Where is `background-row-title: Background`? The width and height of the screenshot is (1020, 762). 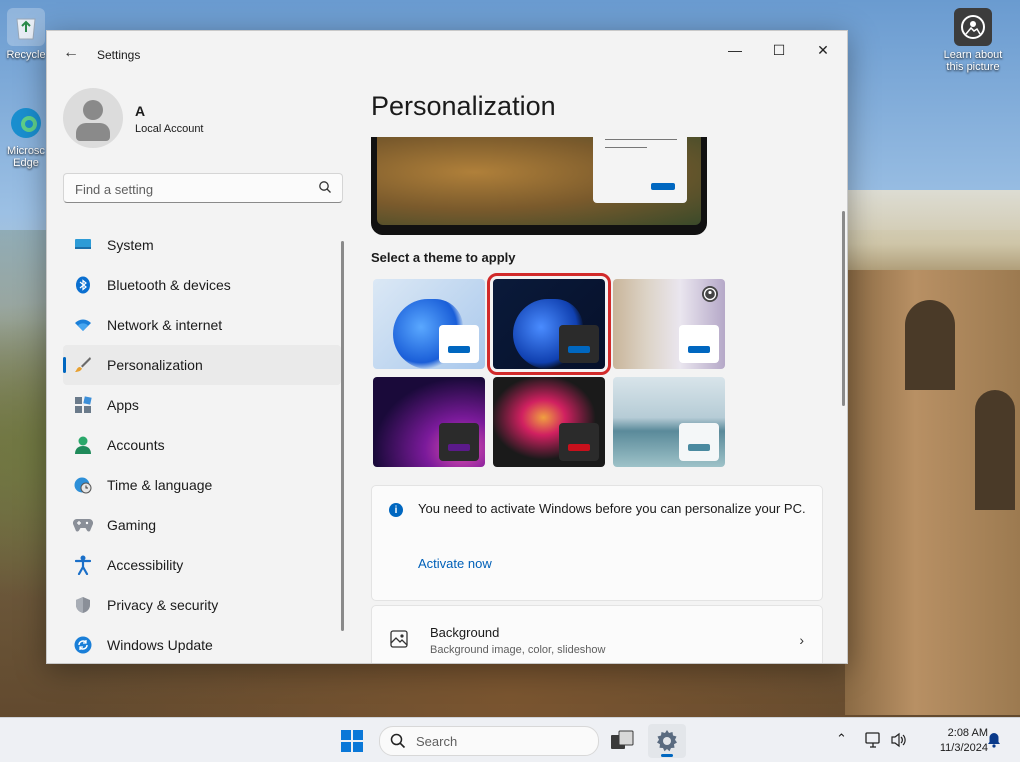 background-row-title: Background is located at coordinates (465, 632).